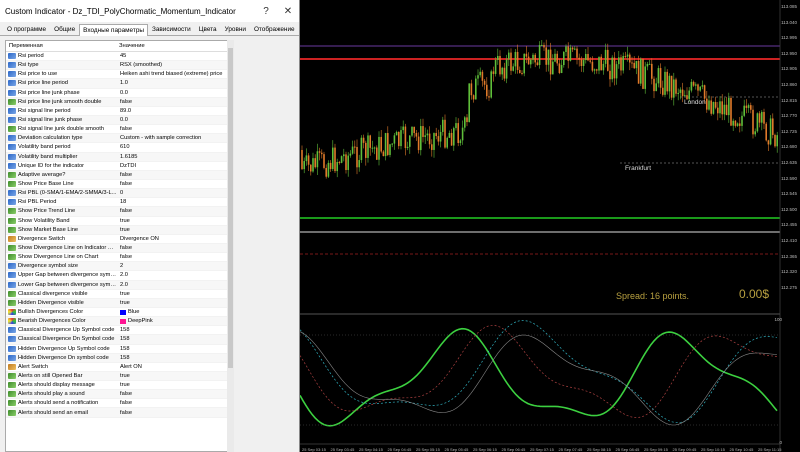 This screenshot has height=452, width=800. I want to click on parameter-value: Blue, so click(175, 312).